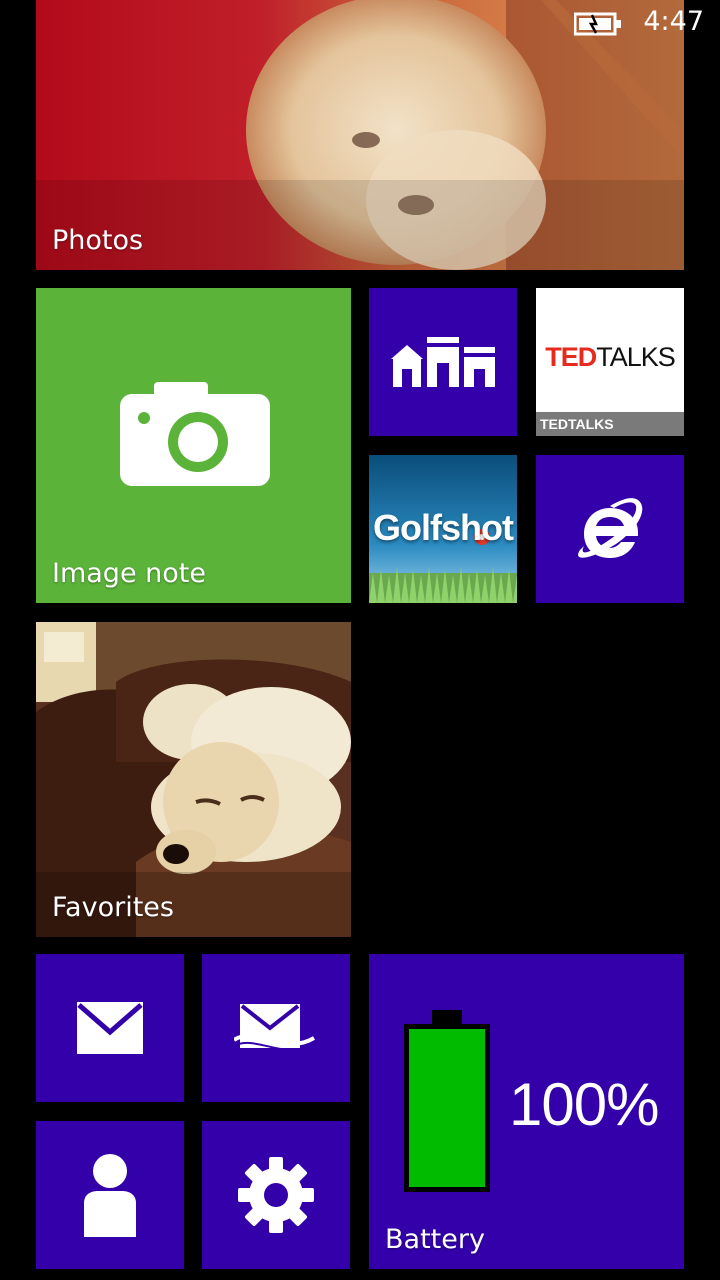  I want to click on favorites-image, so click(193, 779).